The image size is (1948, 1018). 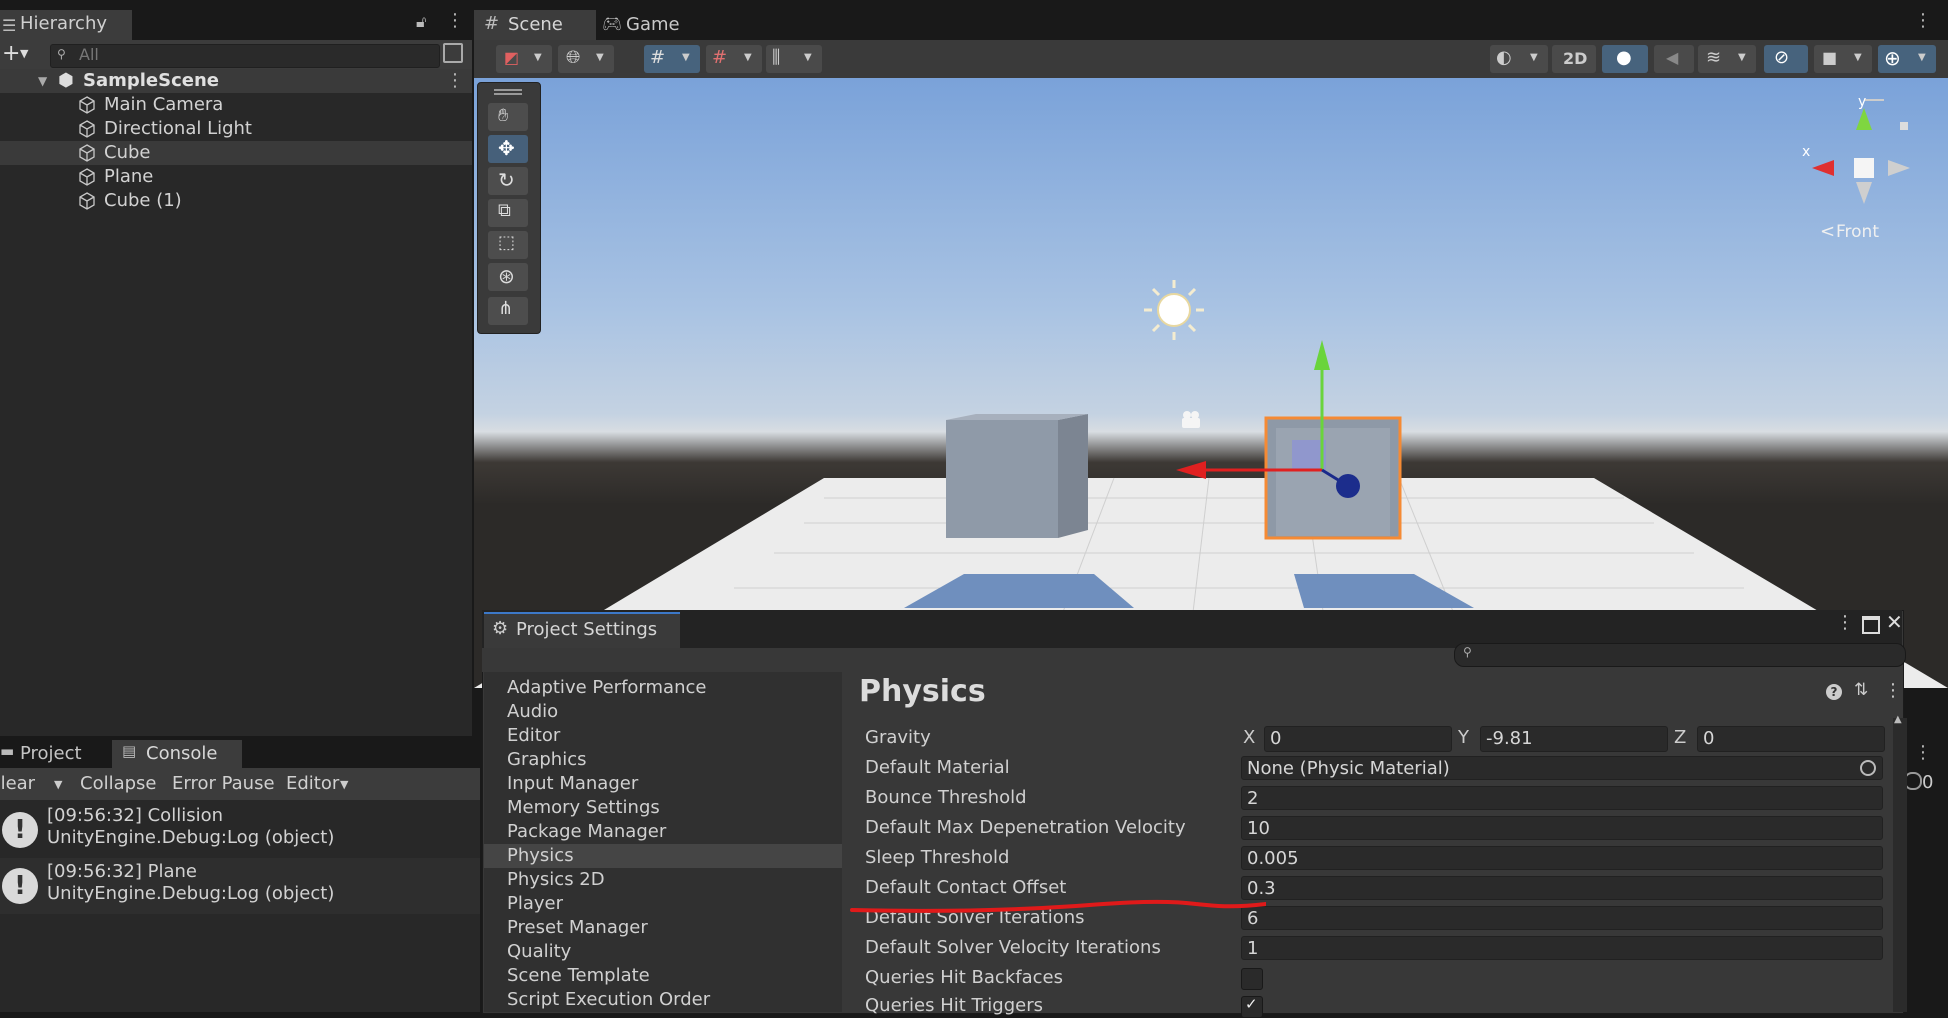 What do you see at coordinates (1861, 690) in the screenshot?
I see `preset-icon: ⇅` at bounding box center [1861, 690].